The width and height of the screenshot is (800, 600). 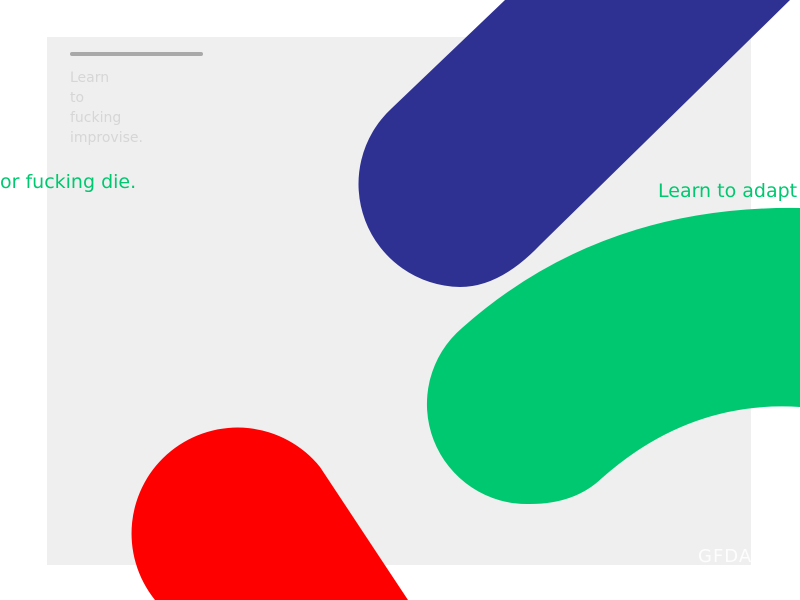 What do you see at coordinates (725, 556) in the screenshot?
I see `watermark-logo: GFDA` at bounding box center [725, 556].